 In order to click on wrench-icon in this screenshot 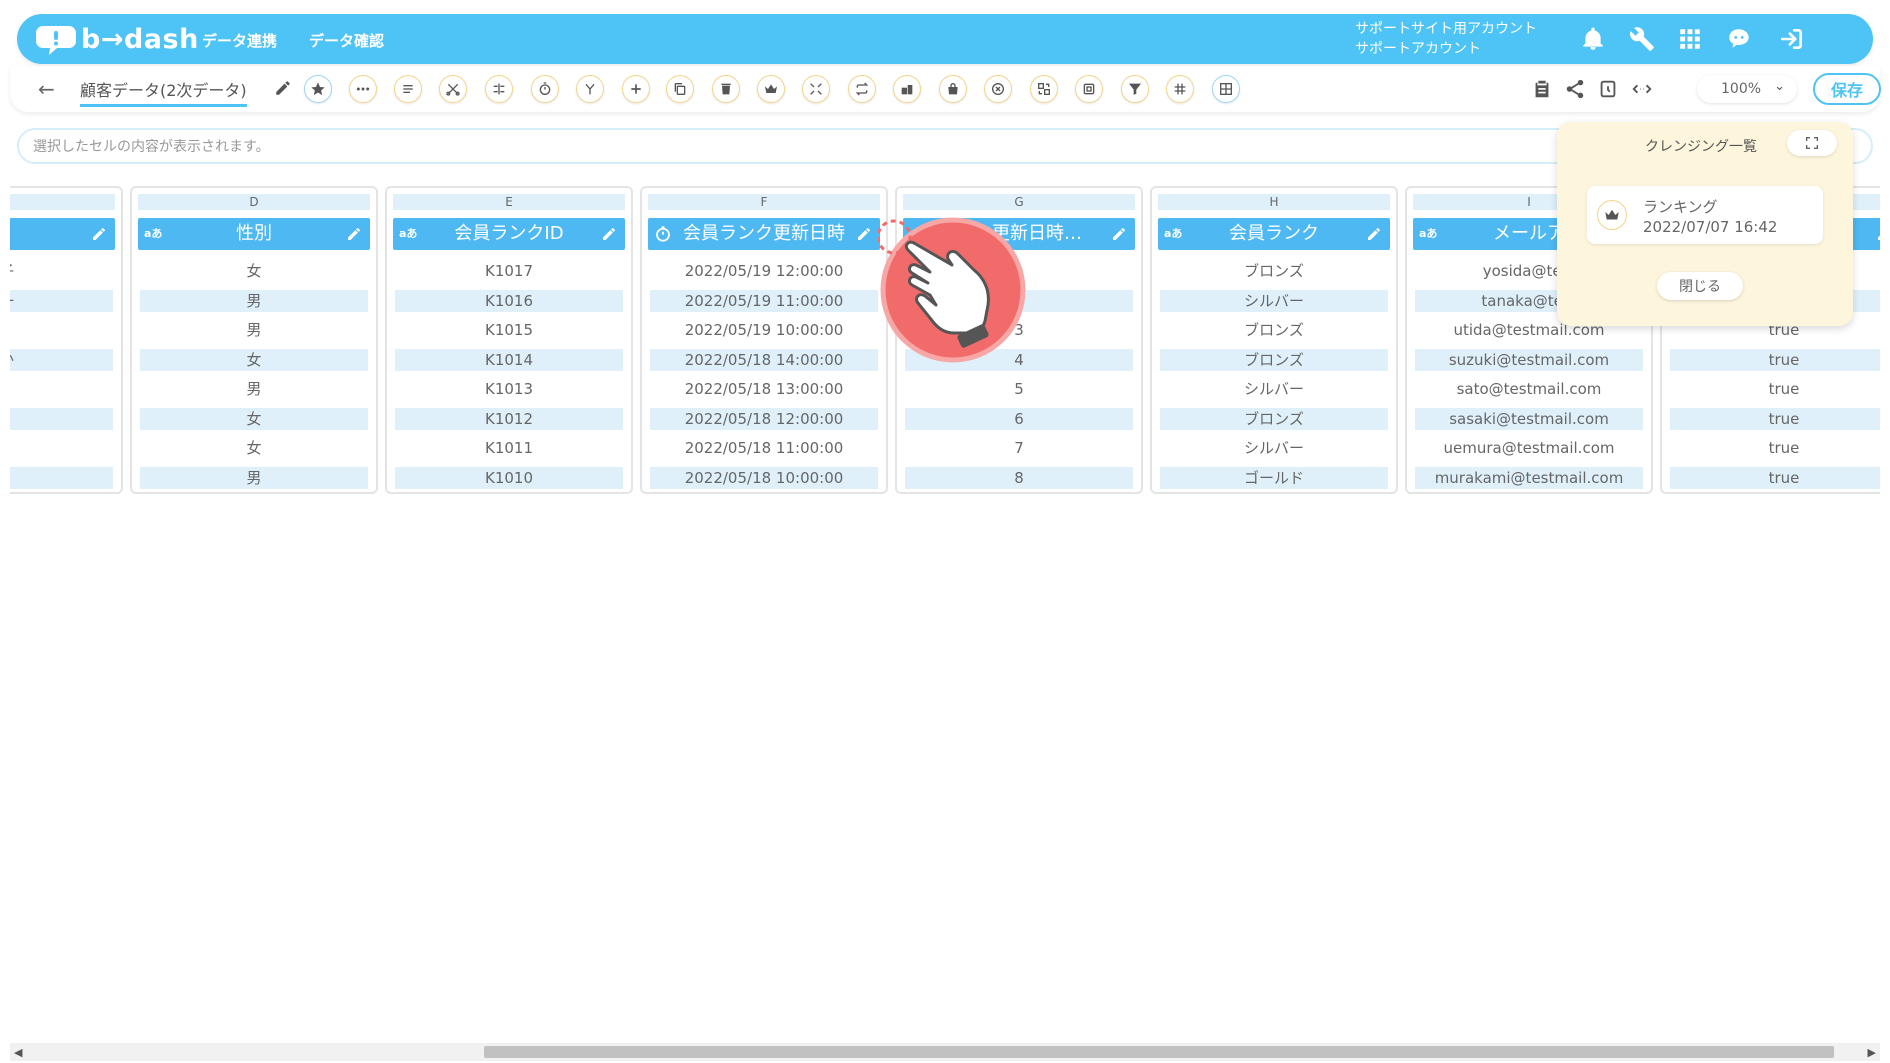, I will do `click(1642, 39)`.